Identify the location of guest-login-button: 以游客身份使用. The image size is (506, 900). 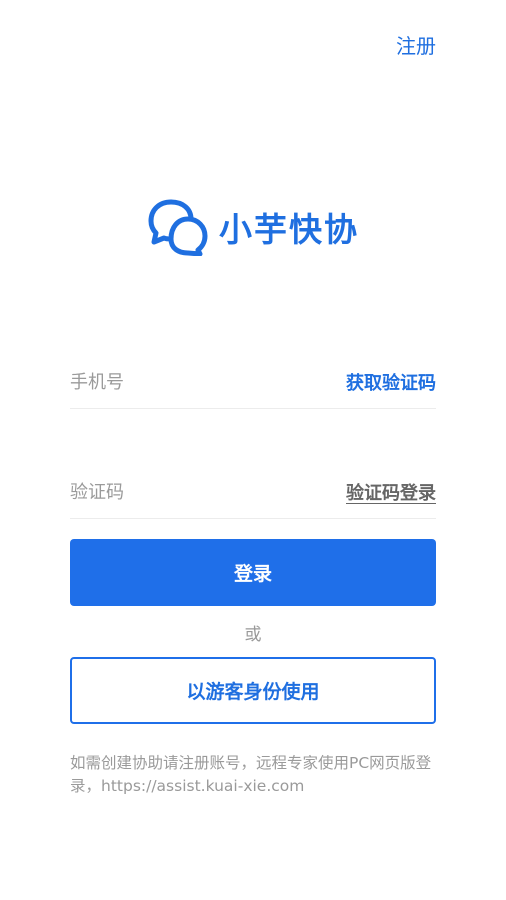
(253, 690).